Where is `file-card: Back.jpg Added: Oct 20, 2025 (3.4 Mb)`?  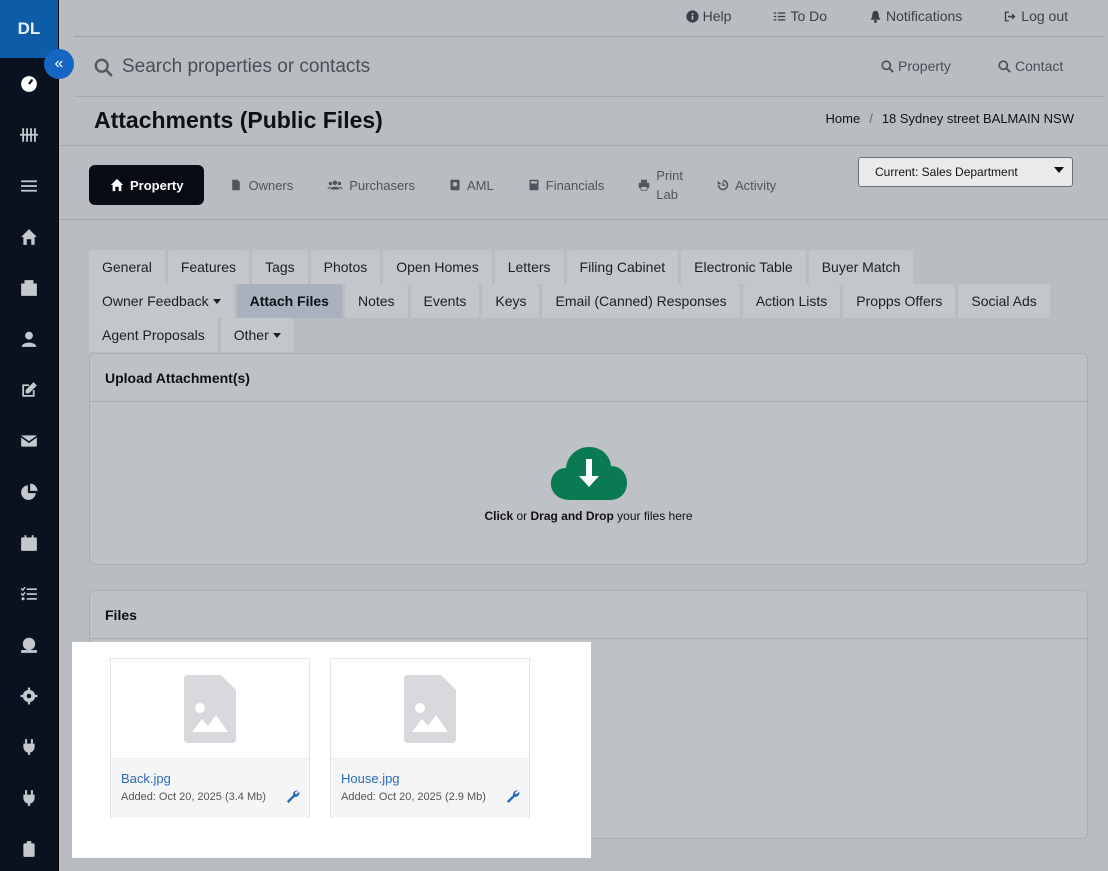
file-card: Back.jpg Added: Oct 20, 2025 (3.4 Mb) is located at coordinates (210, 738).